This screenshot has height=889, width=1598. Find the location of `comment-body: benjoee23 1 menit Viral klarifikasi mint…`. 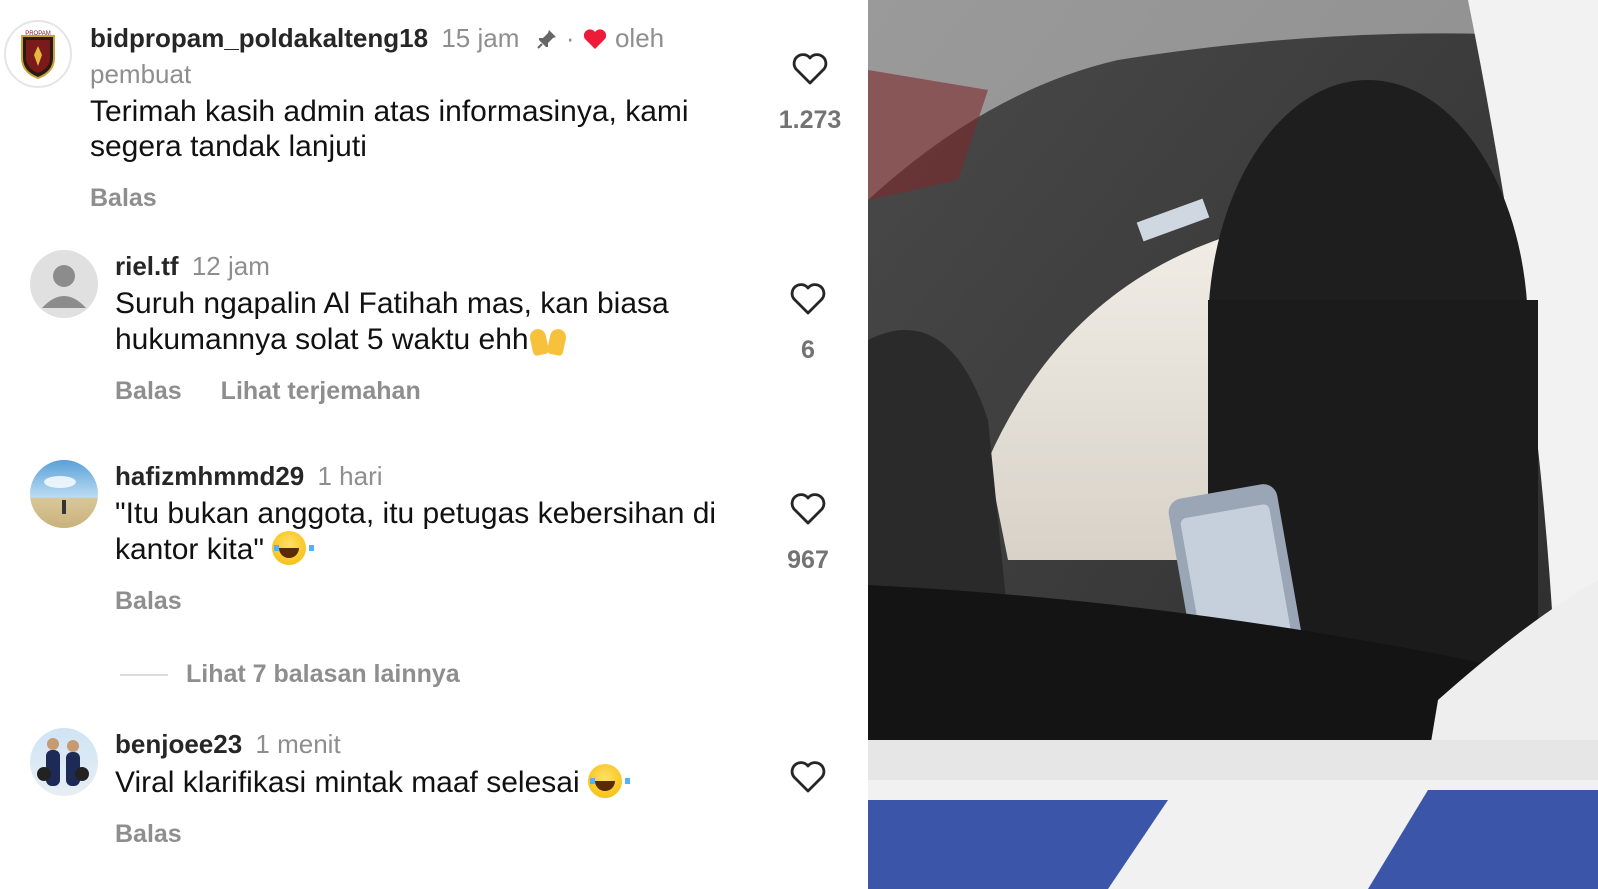

comment-body: benjoee23 1 menit Viral klarifikasi mint… is located at coordinates (445, 788).